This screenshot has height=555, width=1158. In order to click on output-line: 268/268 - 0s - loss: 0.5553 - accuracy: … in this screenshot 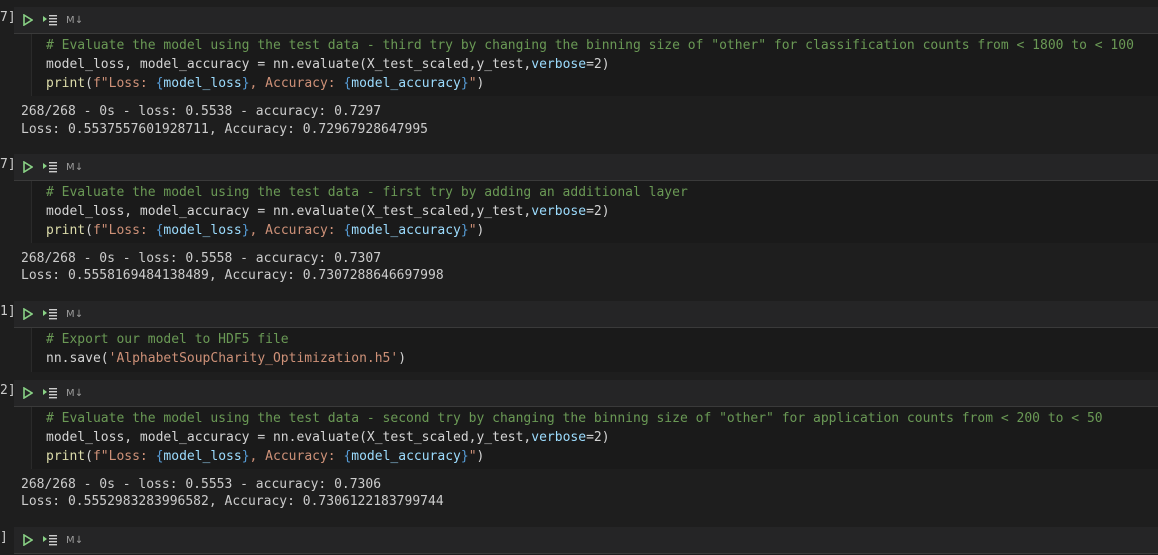, I will do `click(201, 484)`.